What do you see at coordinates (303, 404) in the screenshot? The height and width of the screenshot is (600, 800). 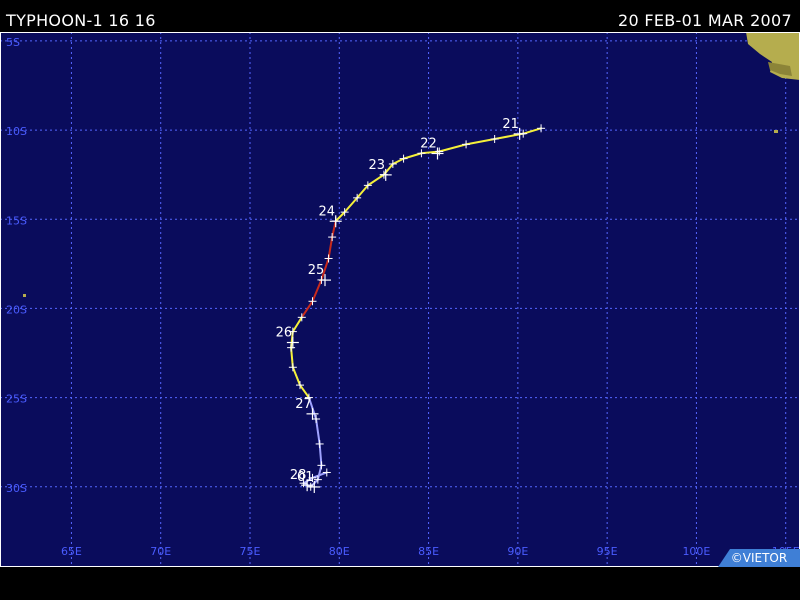 I see `day-label: 27` at bounding box center [303, 404].